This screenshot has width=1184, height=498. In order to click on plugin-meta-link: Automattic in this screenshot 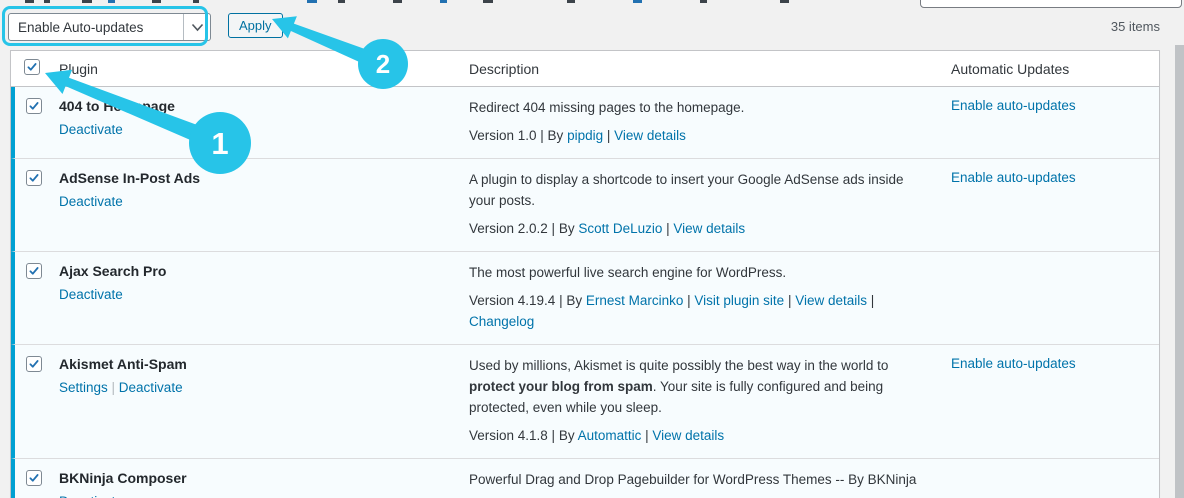, I will do `click(610, 435)`.